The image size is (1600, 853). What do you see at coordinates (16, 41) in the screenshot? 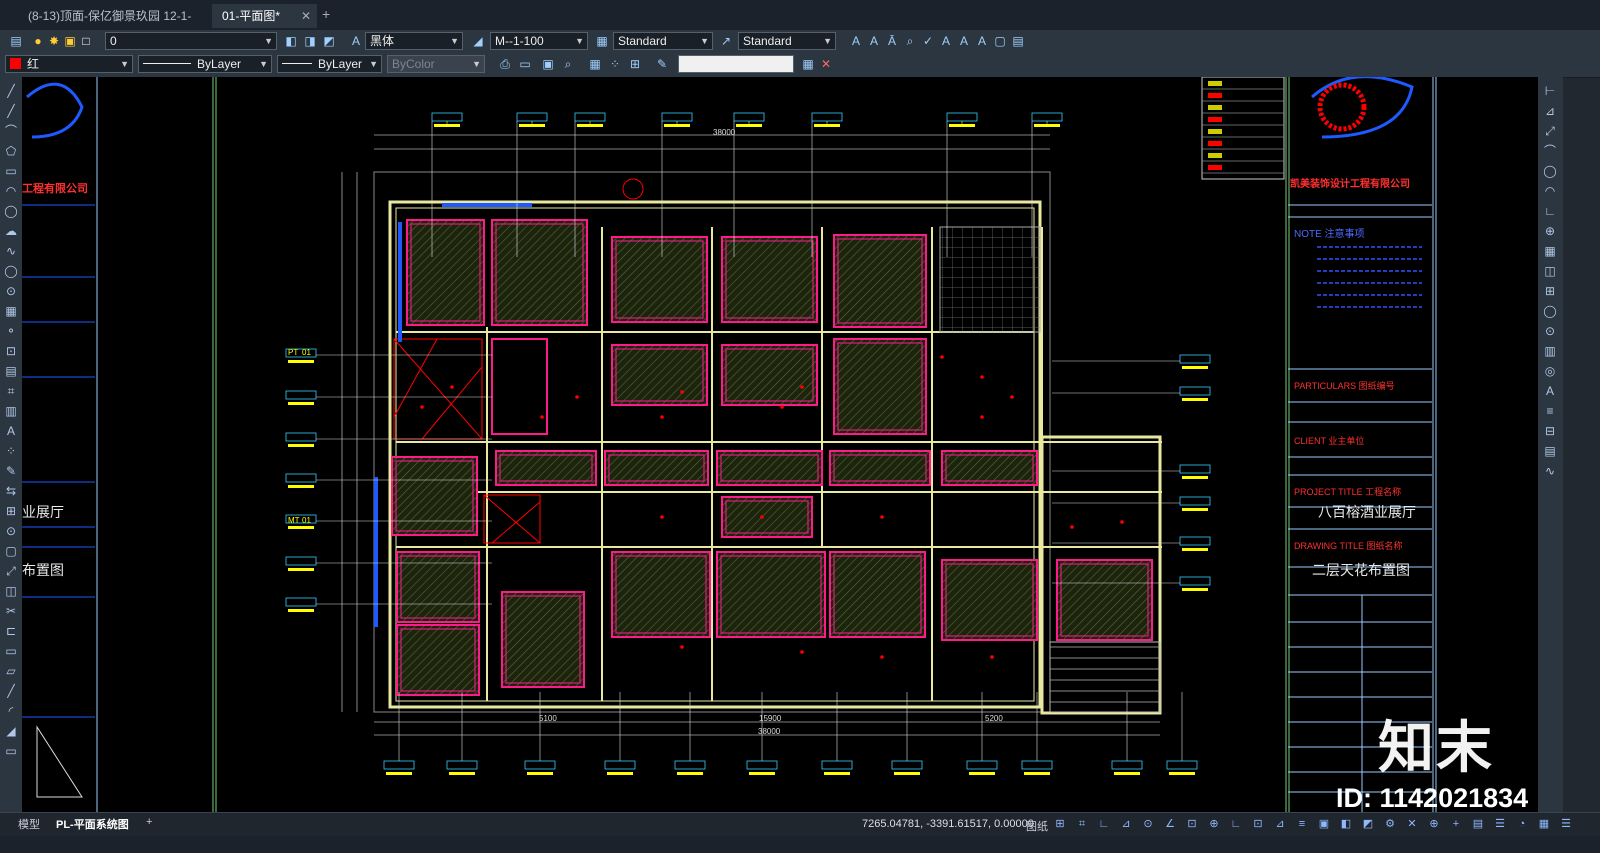
I see `layer-properties-icon: ▤` at bounding box center [16, 41].